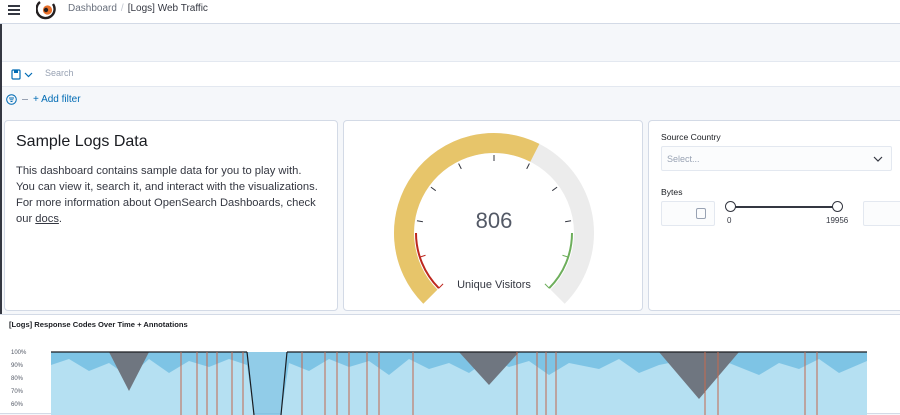 The image size is (900, 415). Describe the element at coordinates (19, 353) in the screenshot. I see `y-tick-label: 100%` at that location.